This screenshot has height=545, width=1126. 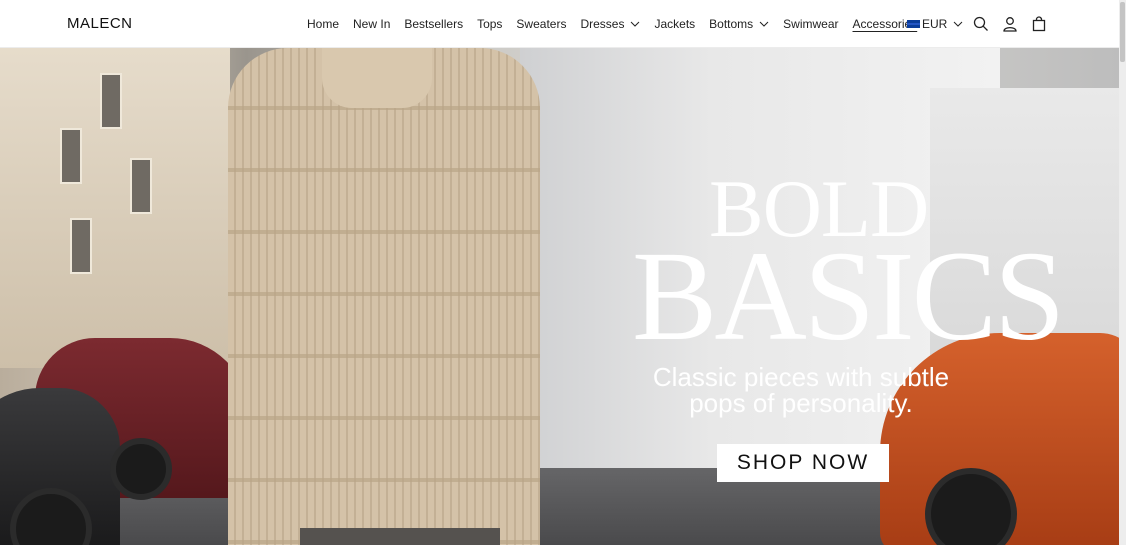 I want to click on car-wheel, so click(x=141, y=469).